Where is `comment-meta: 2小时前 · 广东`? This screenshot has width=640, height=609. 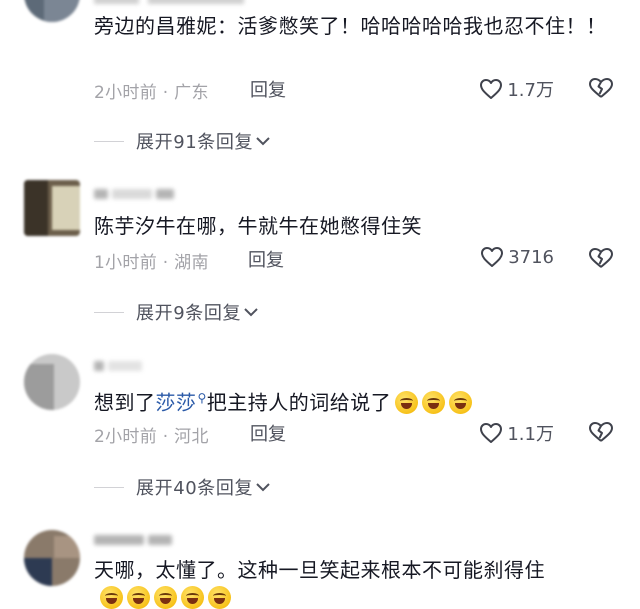 comment-meta: 2小时前 · 广东 is located at coordinates (151, 90).